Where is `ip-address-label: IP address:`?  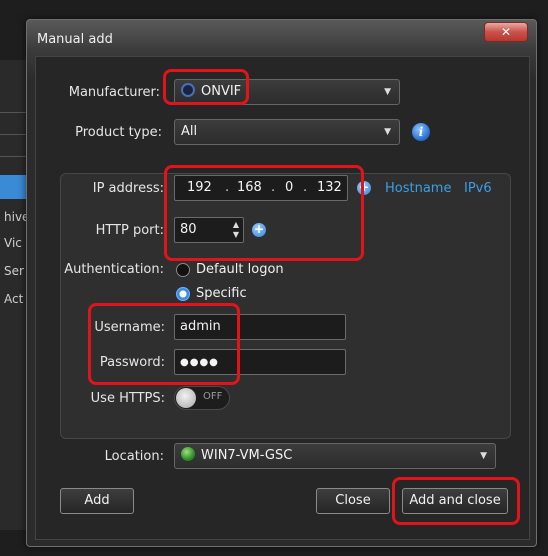
ip-address-label: IP address: is located at coordinates (128, 188).